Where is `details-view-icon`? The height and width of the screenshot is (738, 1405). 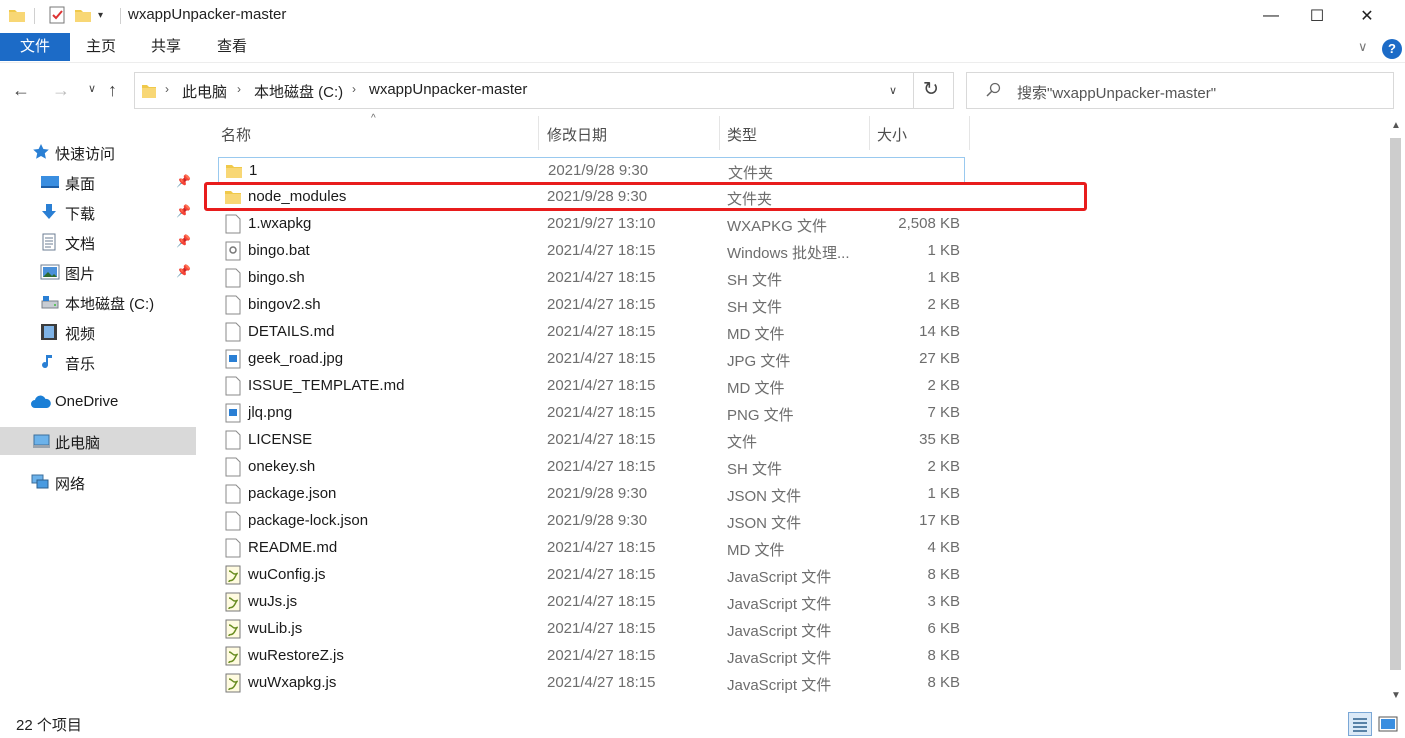 details-view-icon is located at coordinates (1360, 724).